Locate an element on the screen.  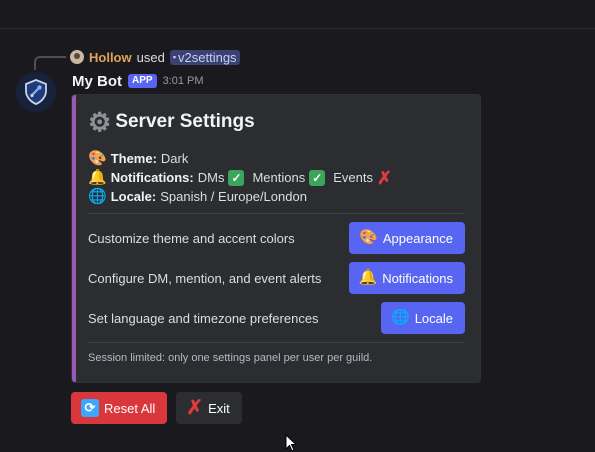
reset-all-label: Reset All is located at coordinates (130, 408).